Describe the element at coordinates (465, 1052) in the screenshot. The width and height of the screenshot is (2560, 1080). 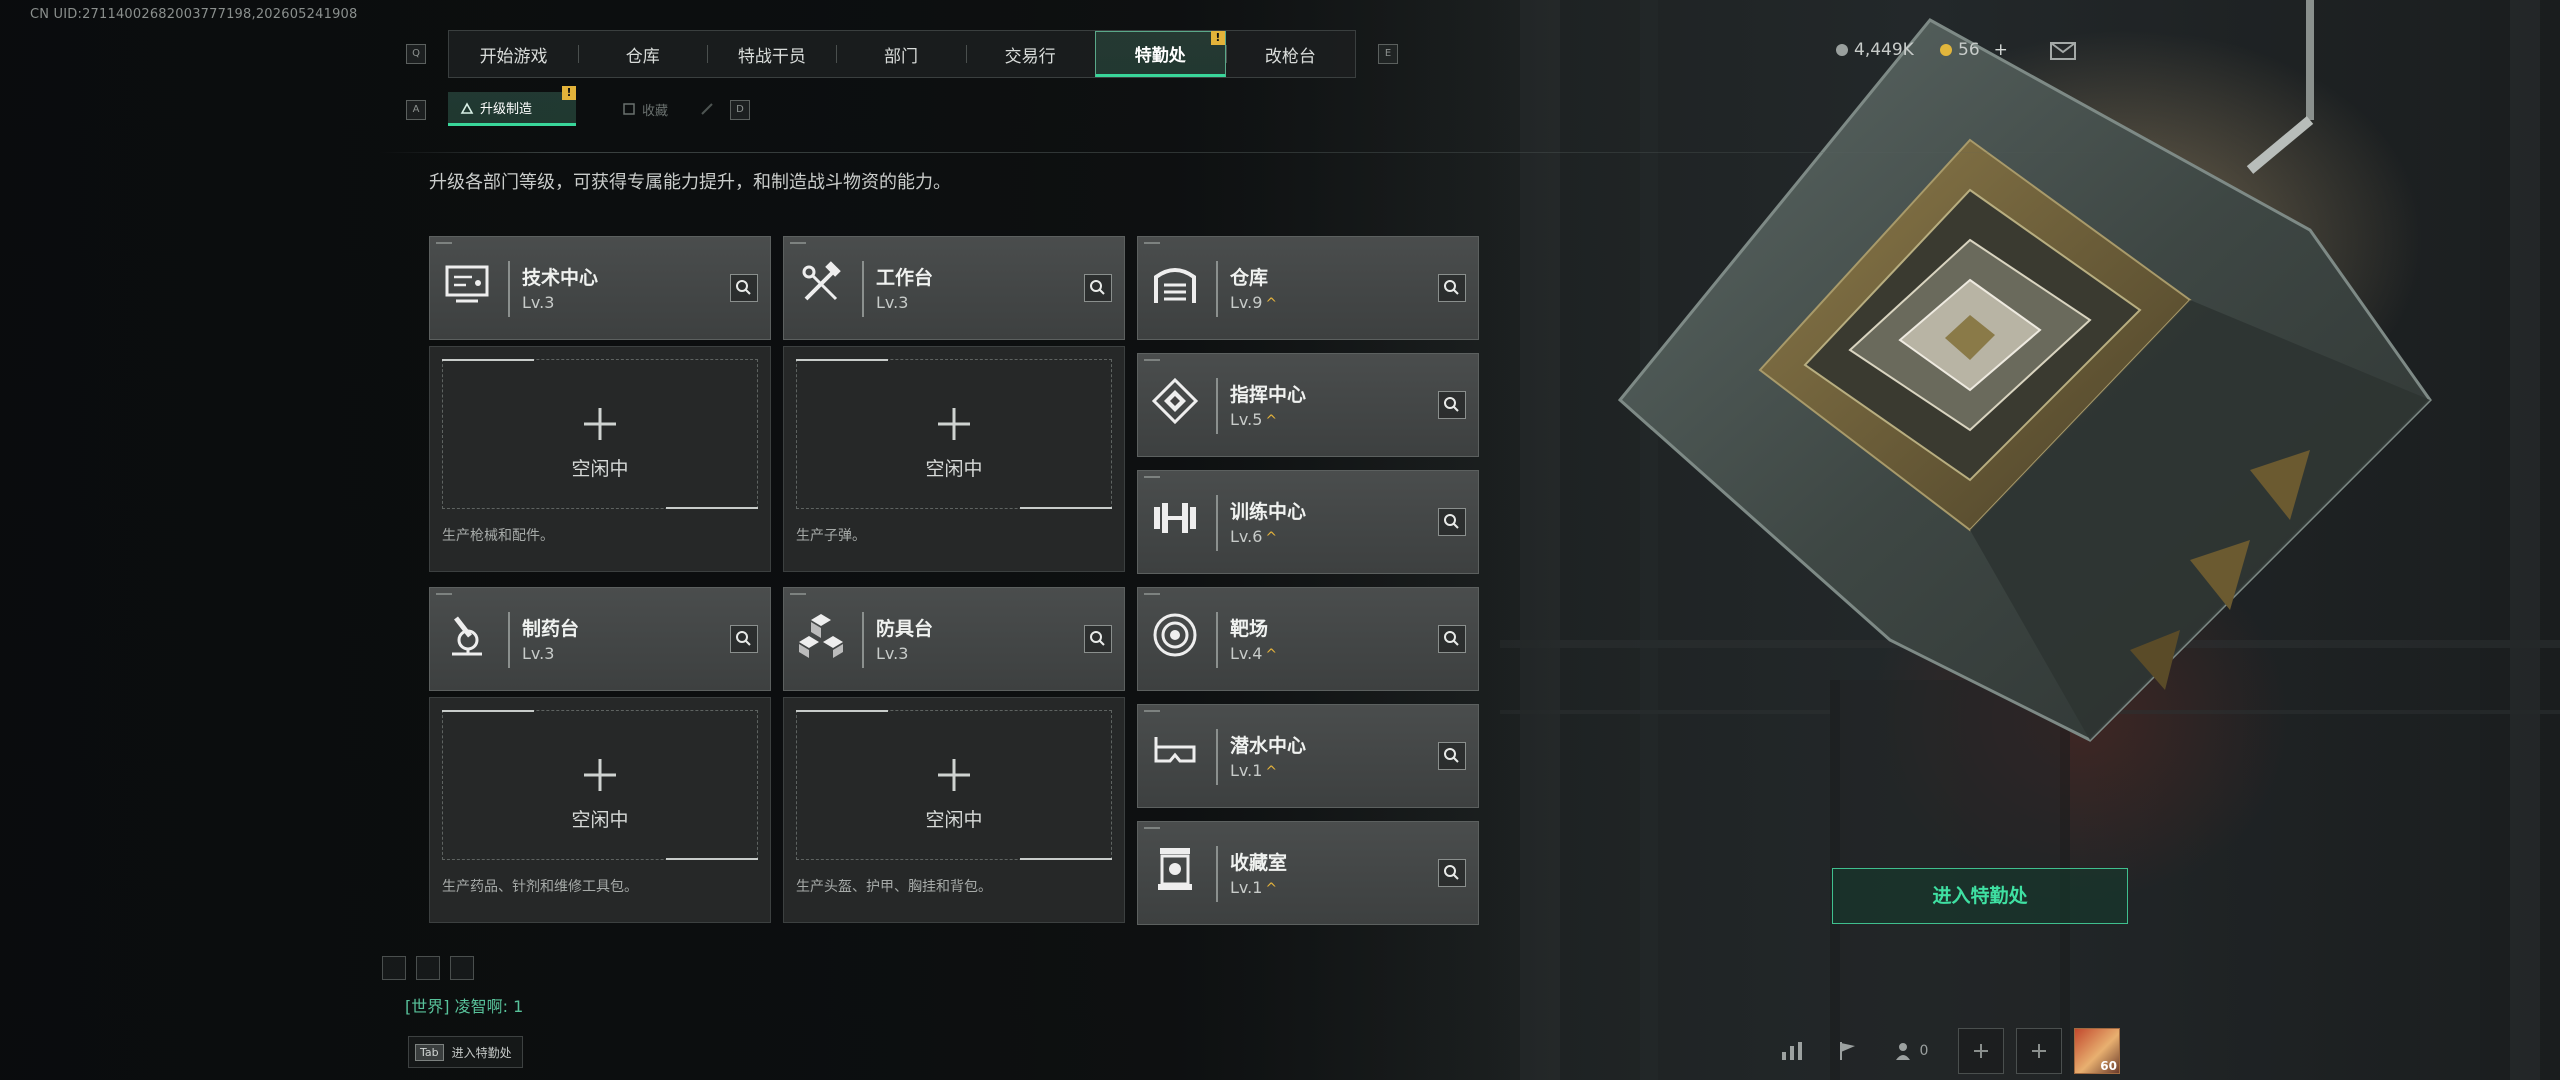
I see `enter-special-ops-shortcut: Tab 进入特勤处` at that location.